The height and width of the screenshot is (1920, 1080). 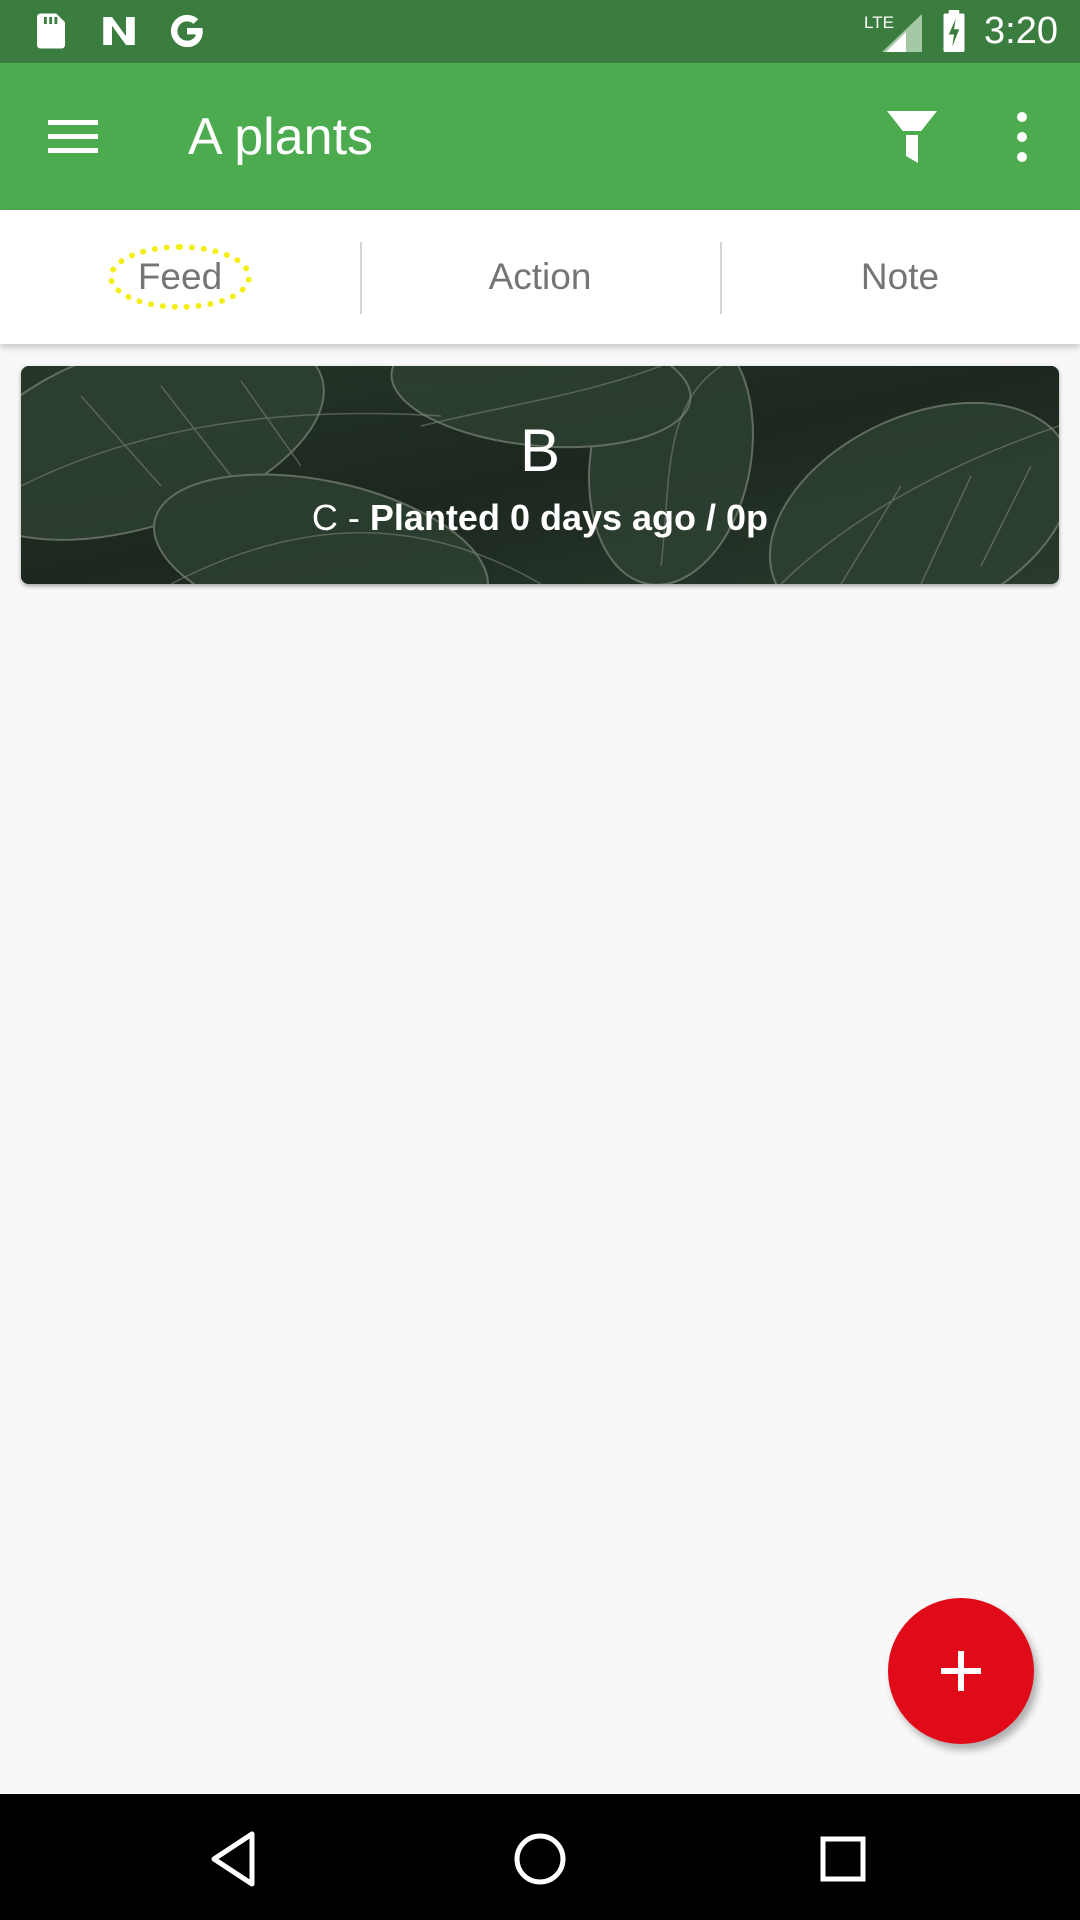 I want to click on status-left-icons, so click(x=119, y=31).